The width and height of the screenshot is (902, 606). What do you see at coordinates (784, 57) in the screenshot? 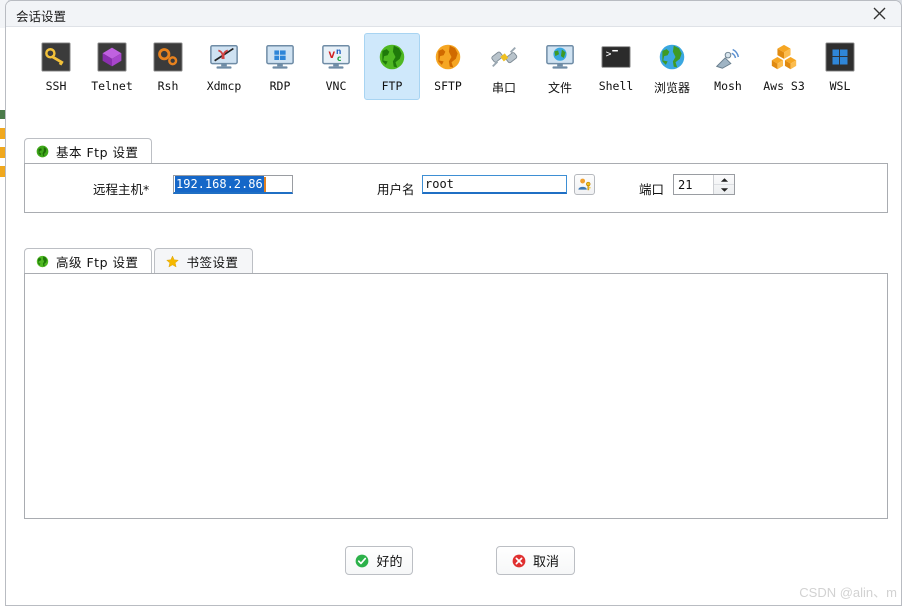
I see `aws-cubes-icon` at bounding box center [784, 57].